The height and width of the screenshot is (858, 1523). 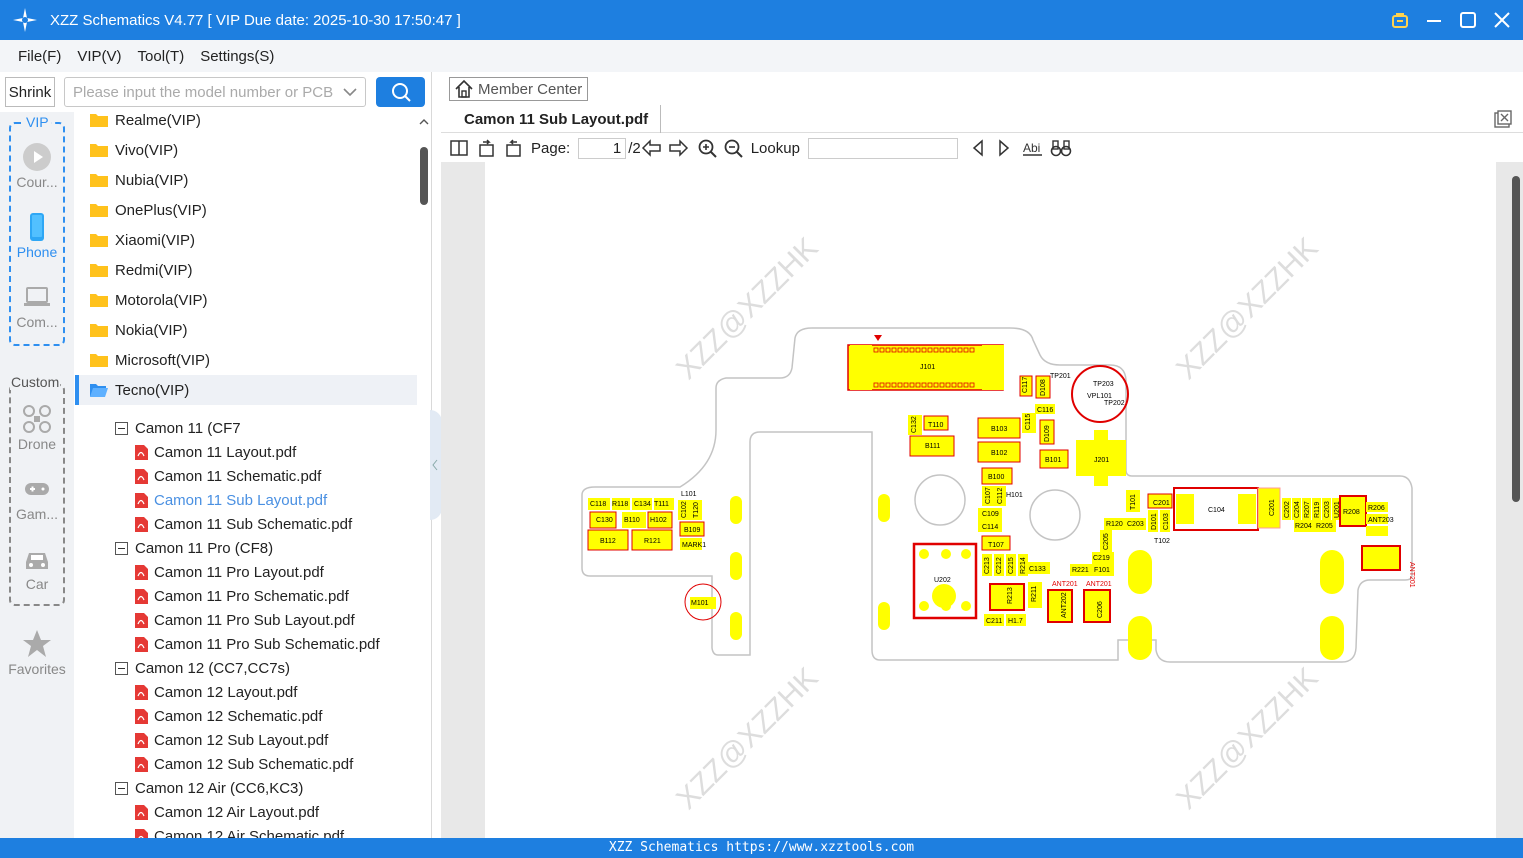 What do you see at coordinates (400, 92) in the screenshot?
I see `search-button` at bounding box center [400, 92].